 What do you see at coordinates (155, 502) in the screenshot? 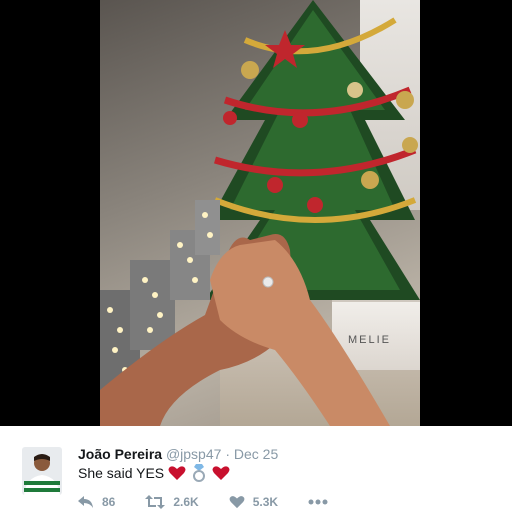
I see `retweet-icon` at bounding box center [155, 502].